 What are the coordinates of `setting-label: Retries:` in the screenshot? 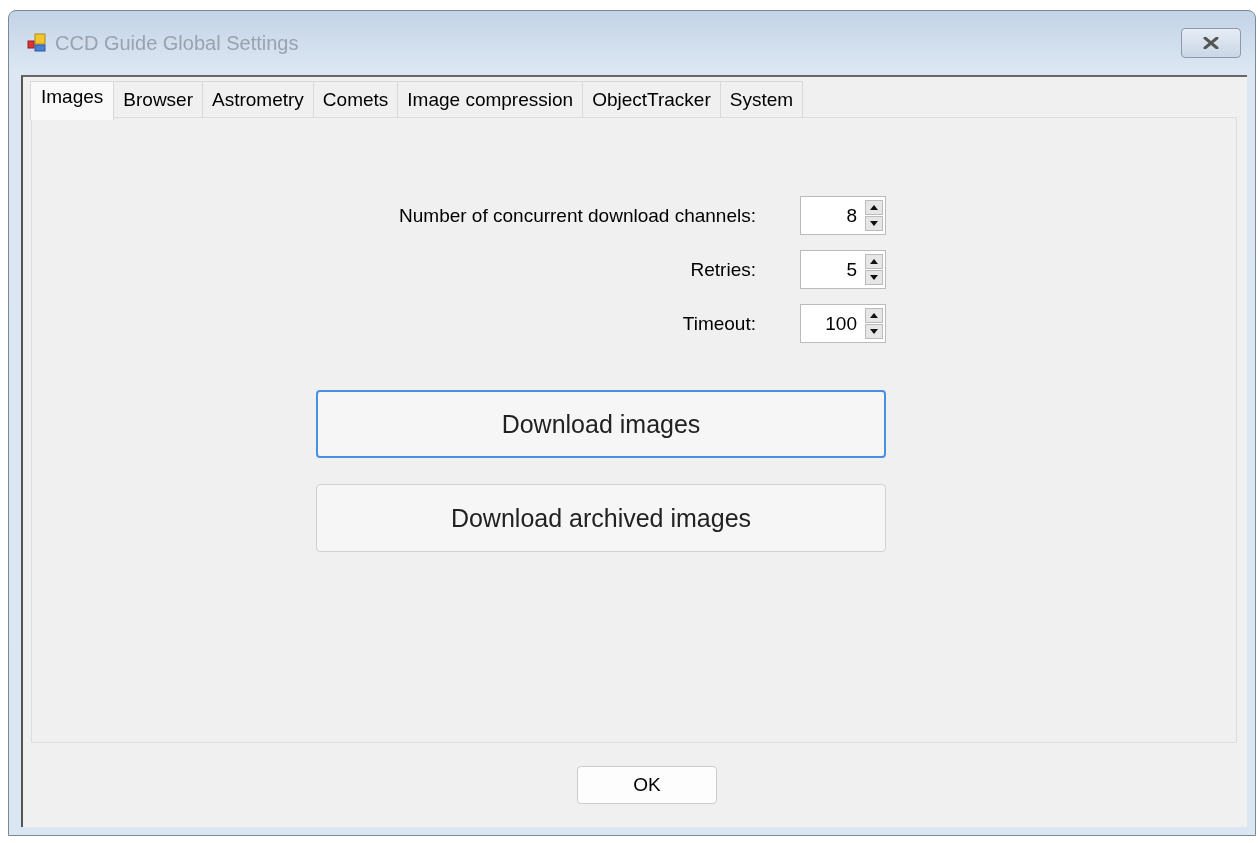 It's located at (723, 269).